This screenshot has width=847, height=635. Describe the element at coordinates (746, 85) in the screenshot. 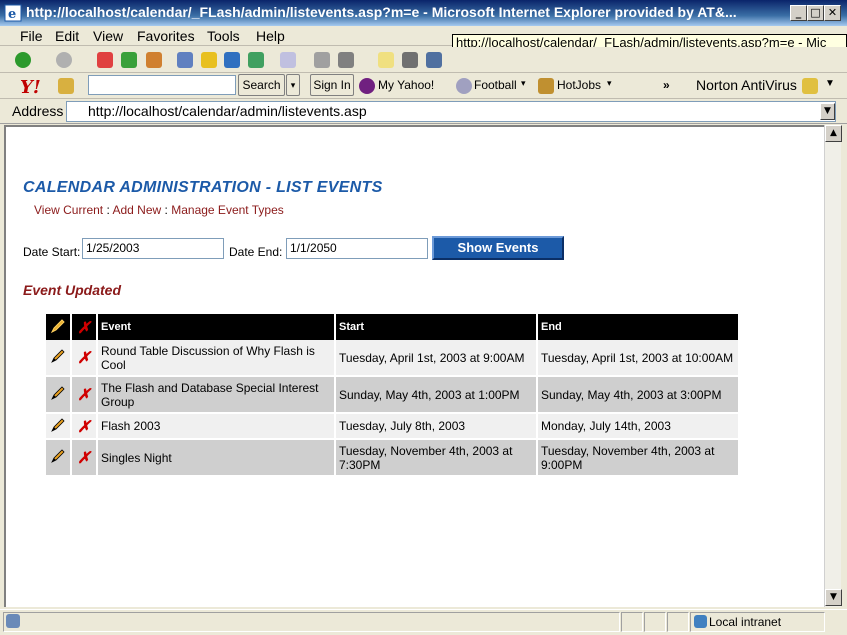

I see `norton-antivirus-label: Norton AntiVirus` at that location.